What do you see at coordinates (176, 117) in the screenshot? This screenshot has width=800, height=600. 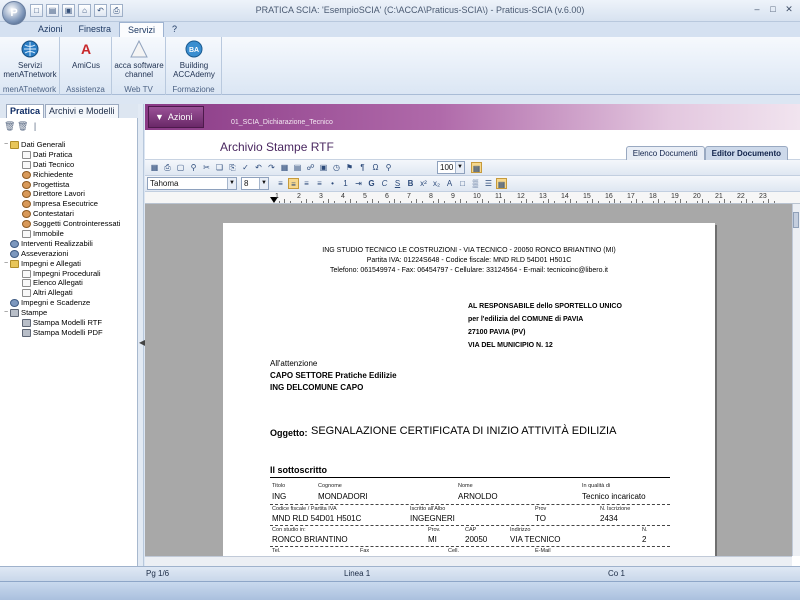 I see `azioni-button: ▼ Azioni` at bounding box center [176, 117].